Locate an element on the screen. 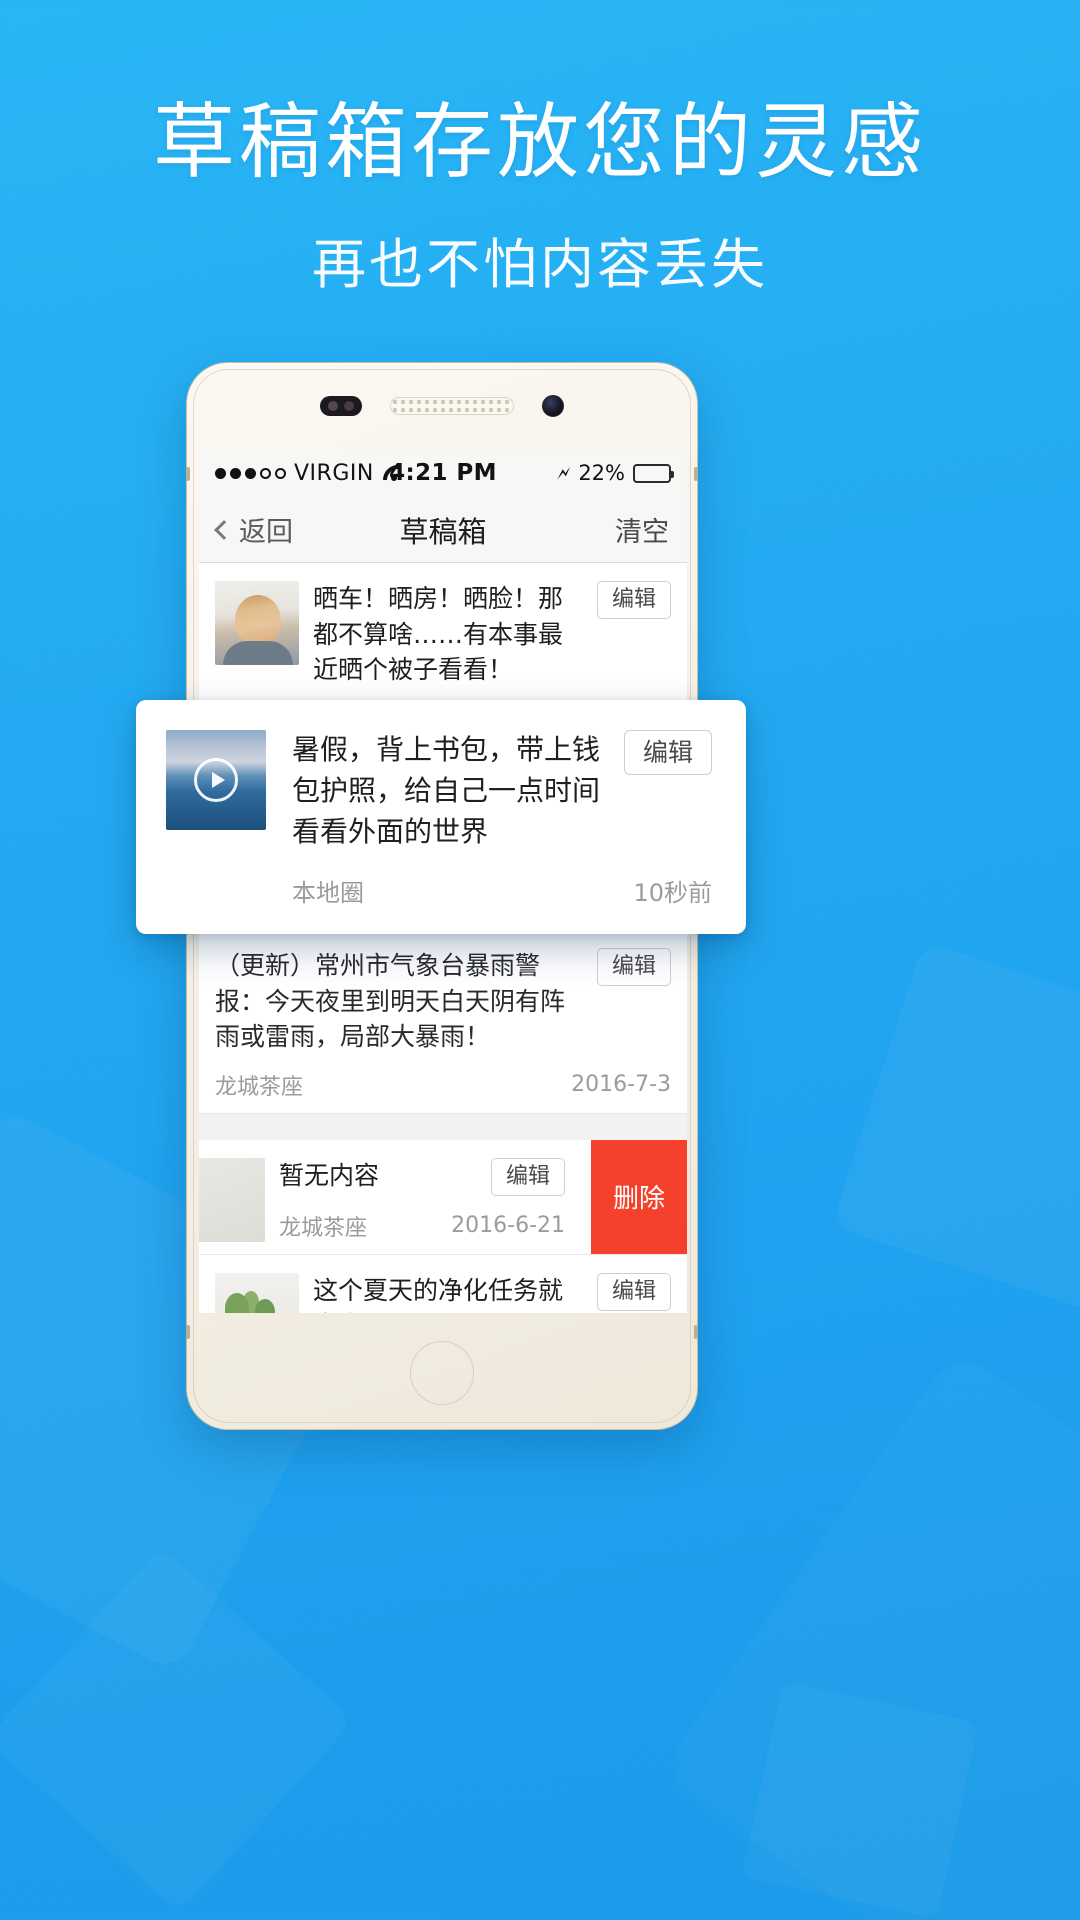 This screenshot has width=1080, height=1920. page-title: 草稿箱 is located at coordinates (443, 531).